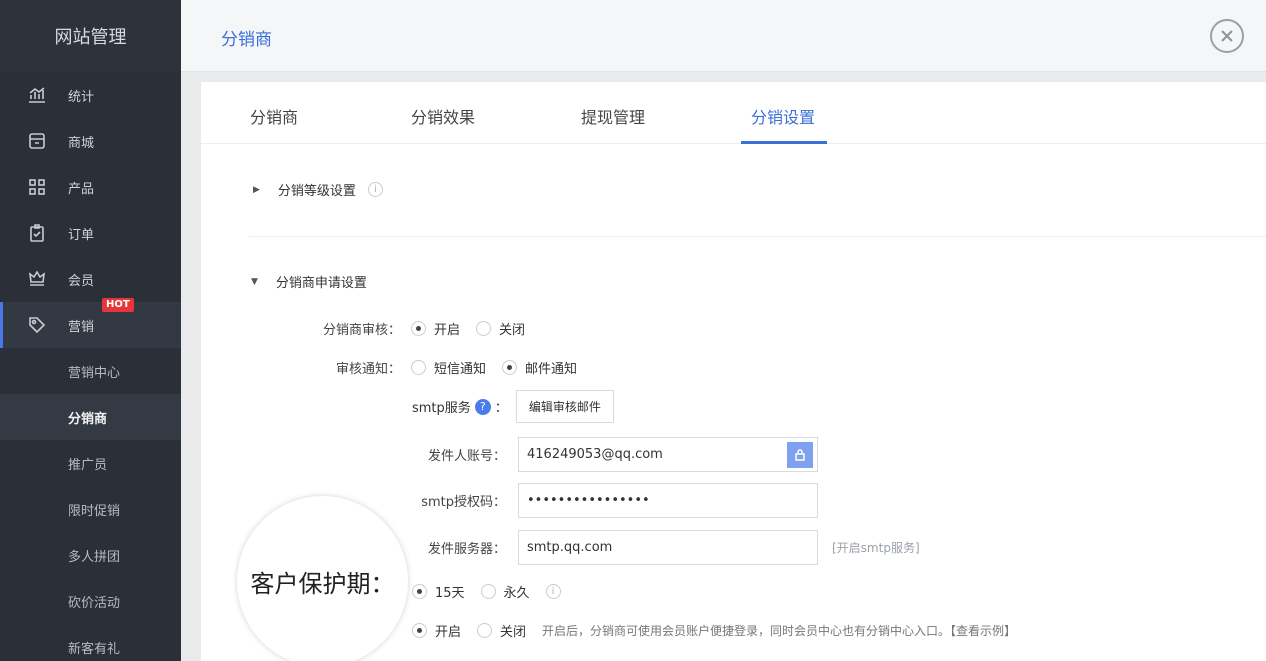 This screenshot has width=1266, height=661. I want to click on review-off-radio: 关闭, so click(500, 328).